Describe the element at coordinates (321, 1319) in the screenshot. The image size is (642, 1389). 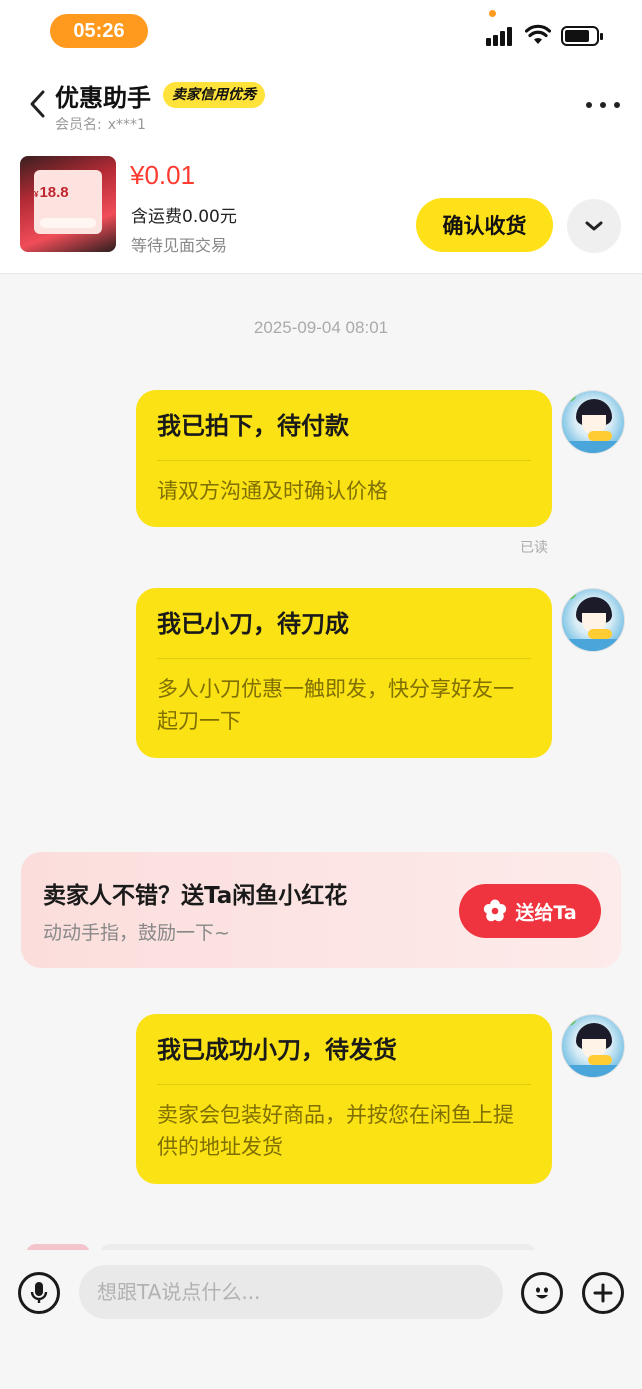
I see `input-bar` at that location.